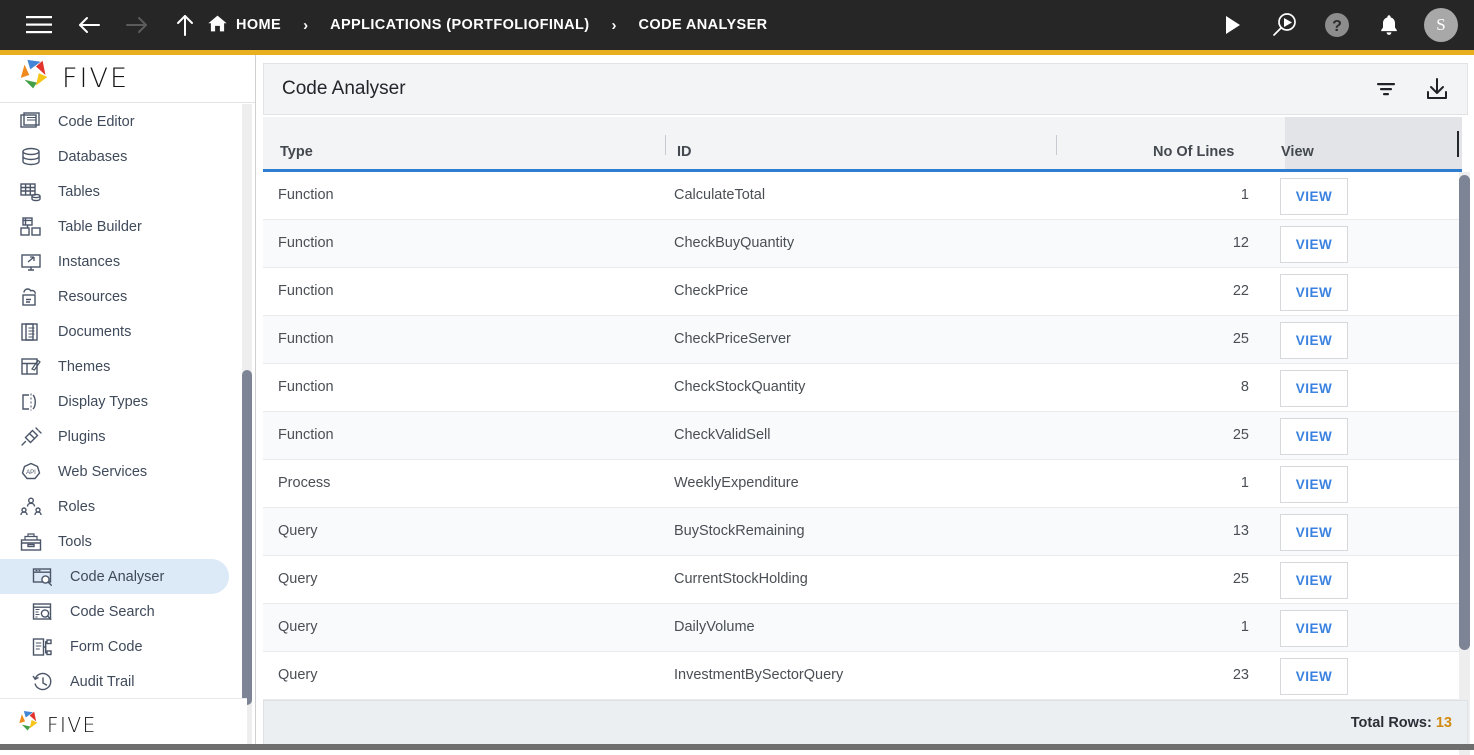 This screenshot has width=1474, height=755. Describe the element at coordinates (29, 724) in the screenshot. I see `five-logo-mark-small-icon` at that location.